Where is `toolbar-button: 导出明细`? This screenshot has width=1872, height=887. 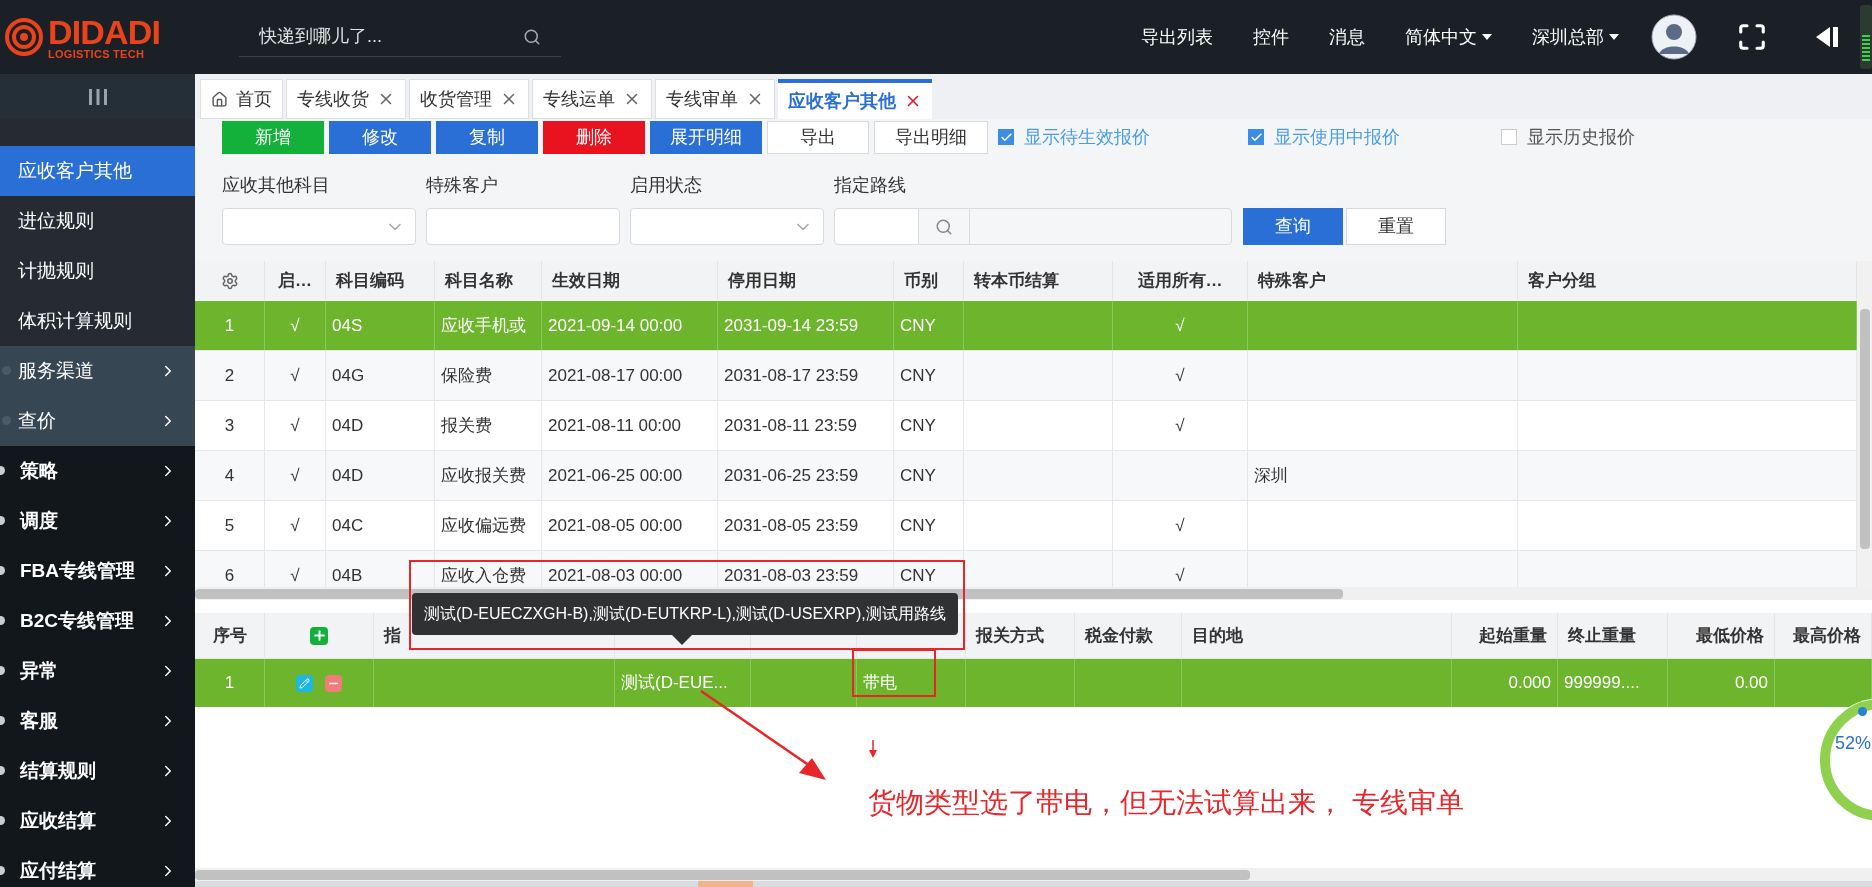 toolbar-button: 导出明细 is located at coordinates (931, 137).